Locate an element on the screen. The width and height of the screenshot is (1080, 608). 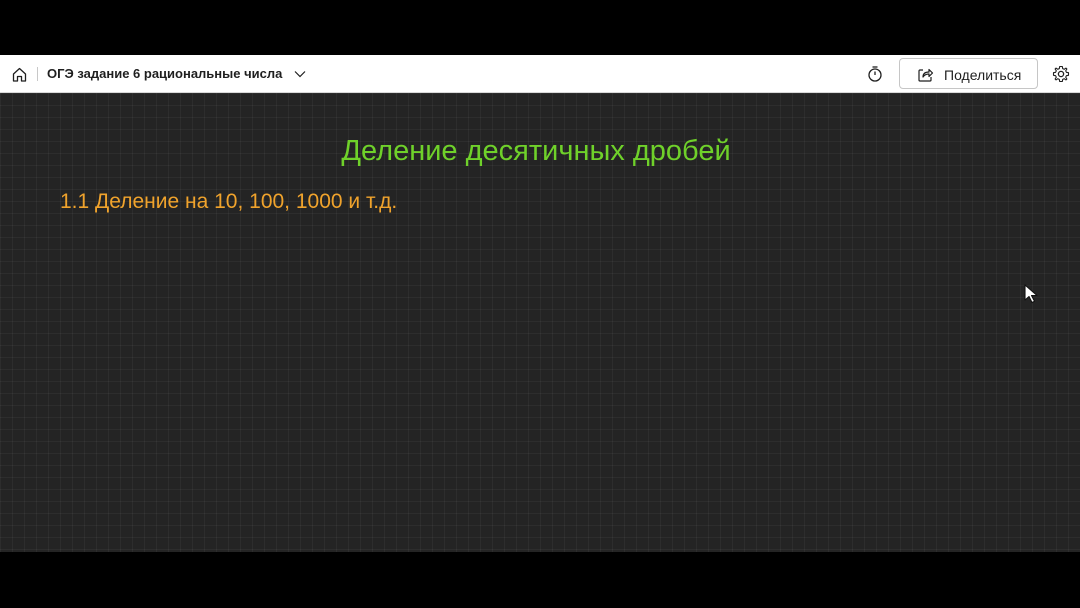
title-dropdown-button is located at coordinates (300, 74).